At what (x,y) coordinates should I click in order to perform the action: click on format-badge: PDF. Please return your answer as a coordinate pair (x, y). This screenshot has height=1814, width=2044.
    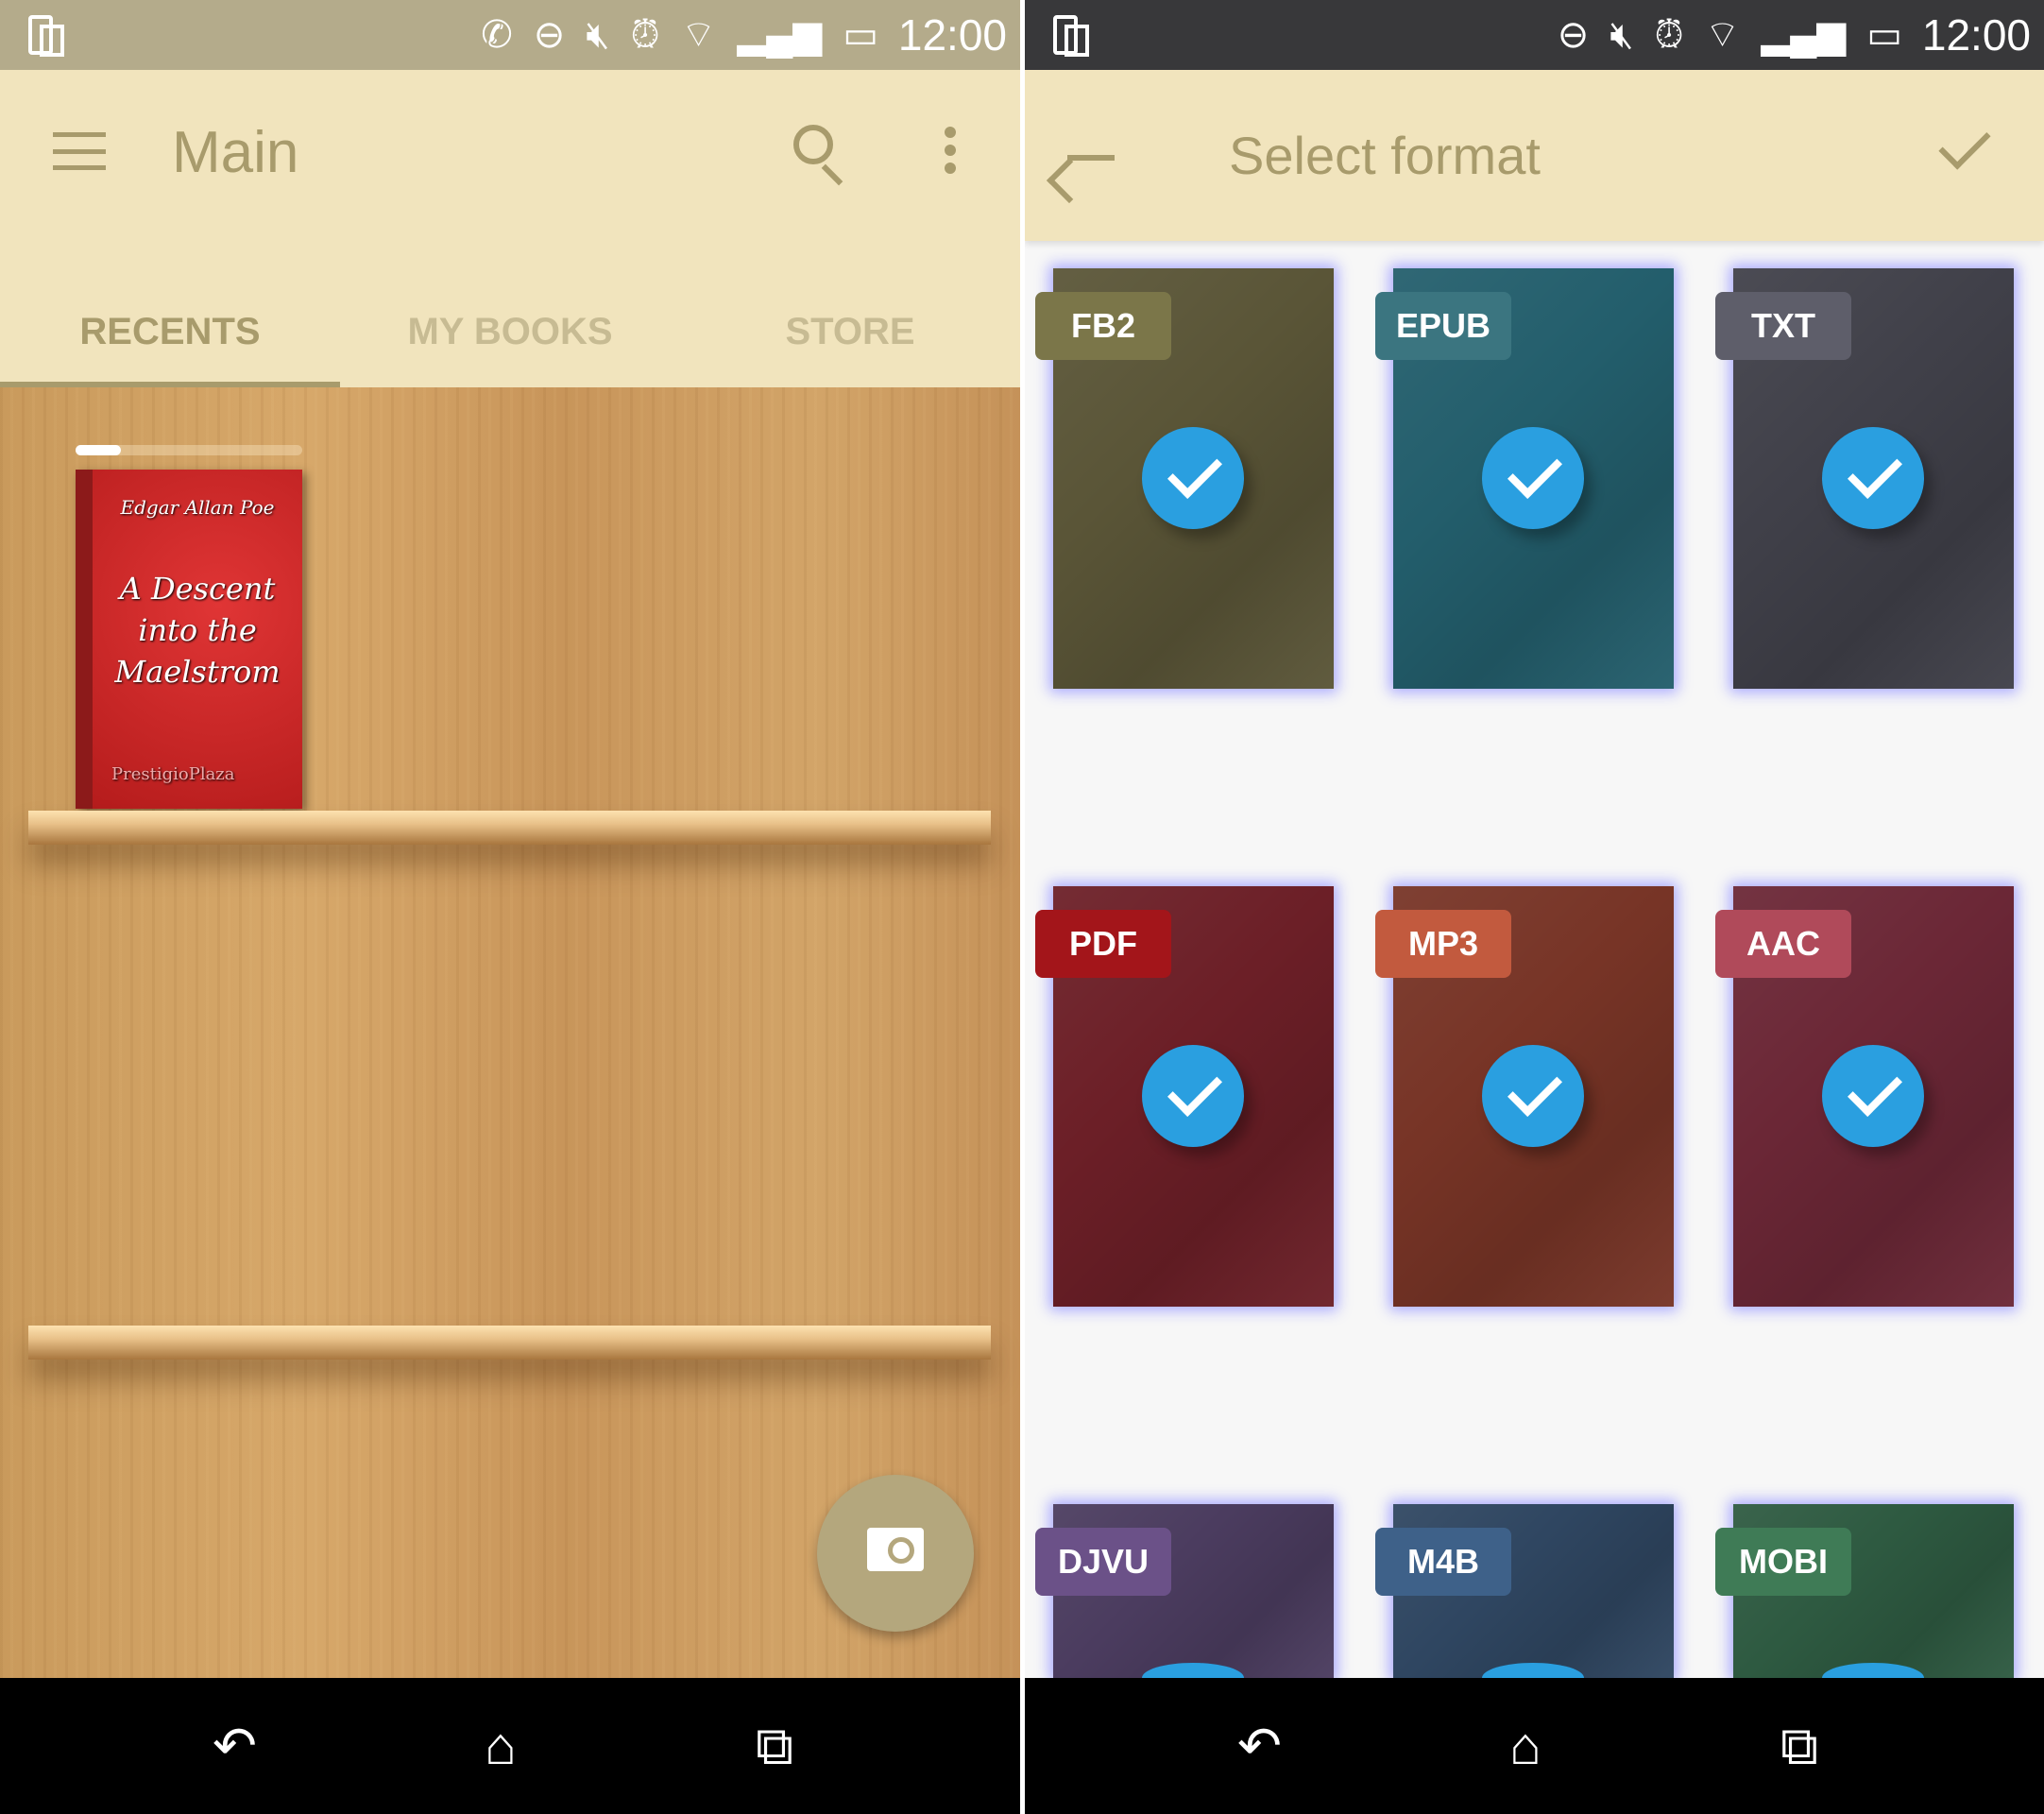
    Looking at the image, I should click on (1103, 944).